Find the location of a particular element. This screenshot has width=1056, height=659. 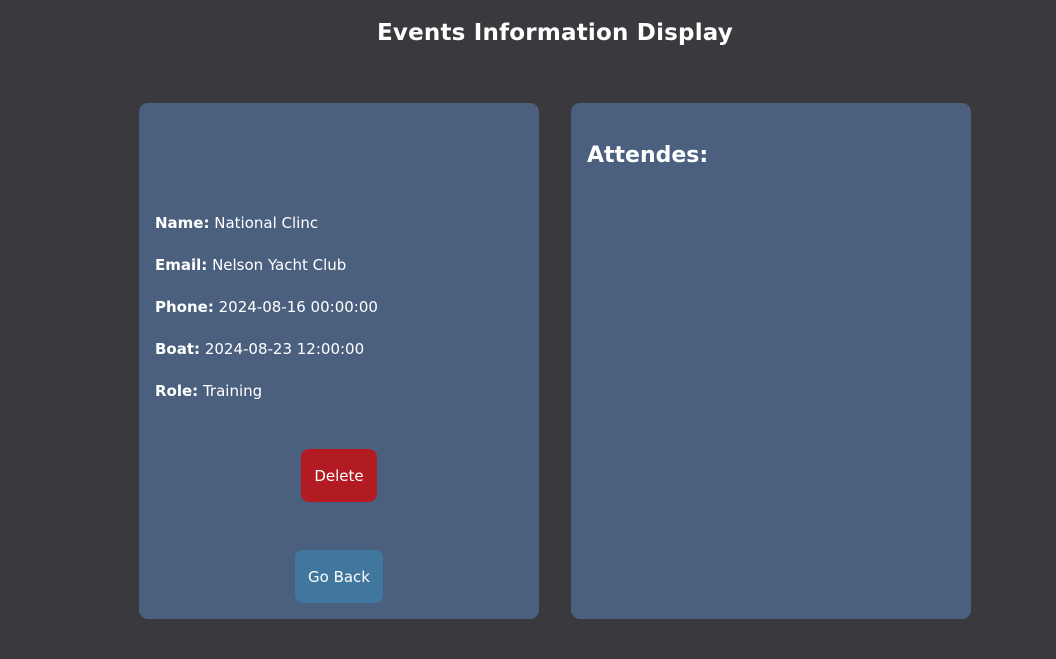

delete-button: Delete is located at coordinates (339, 475).